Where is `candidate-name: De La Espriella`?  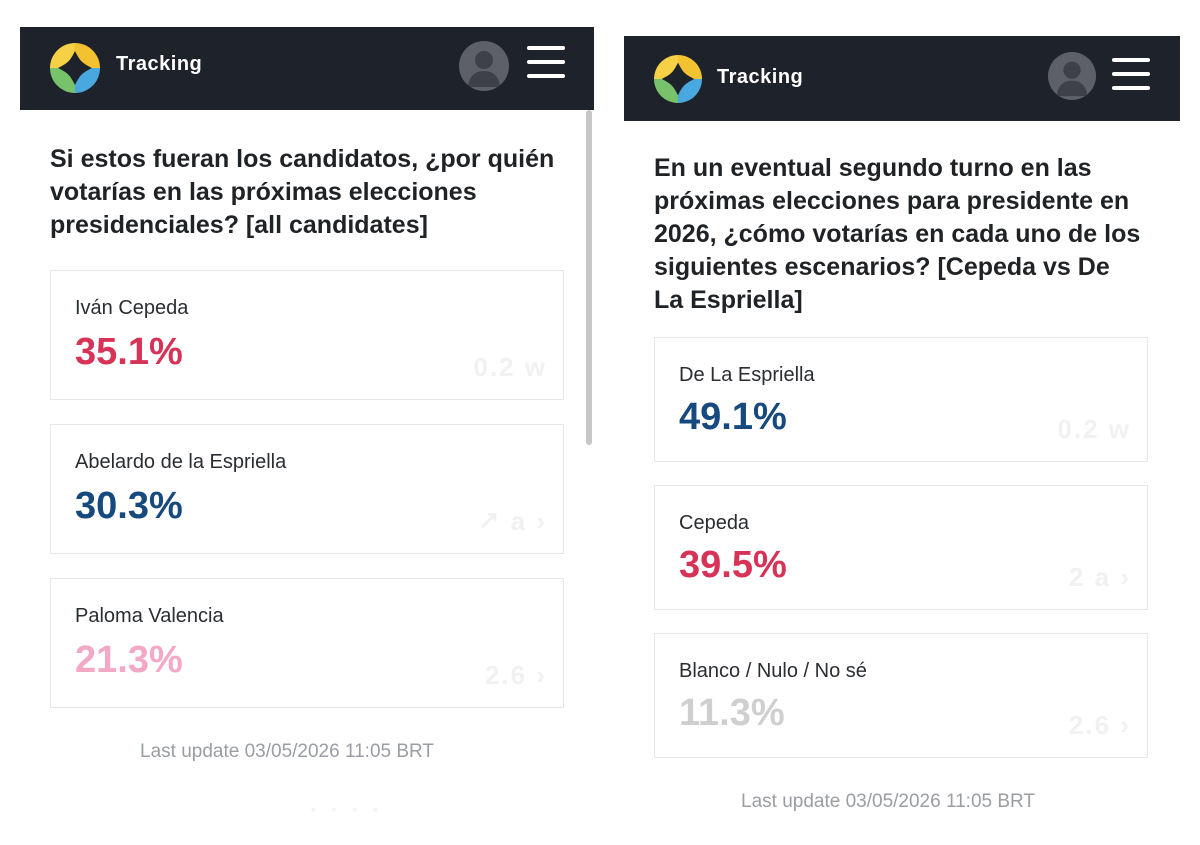
candidate-name: De La Espriella is located at coordinates (747, 375).